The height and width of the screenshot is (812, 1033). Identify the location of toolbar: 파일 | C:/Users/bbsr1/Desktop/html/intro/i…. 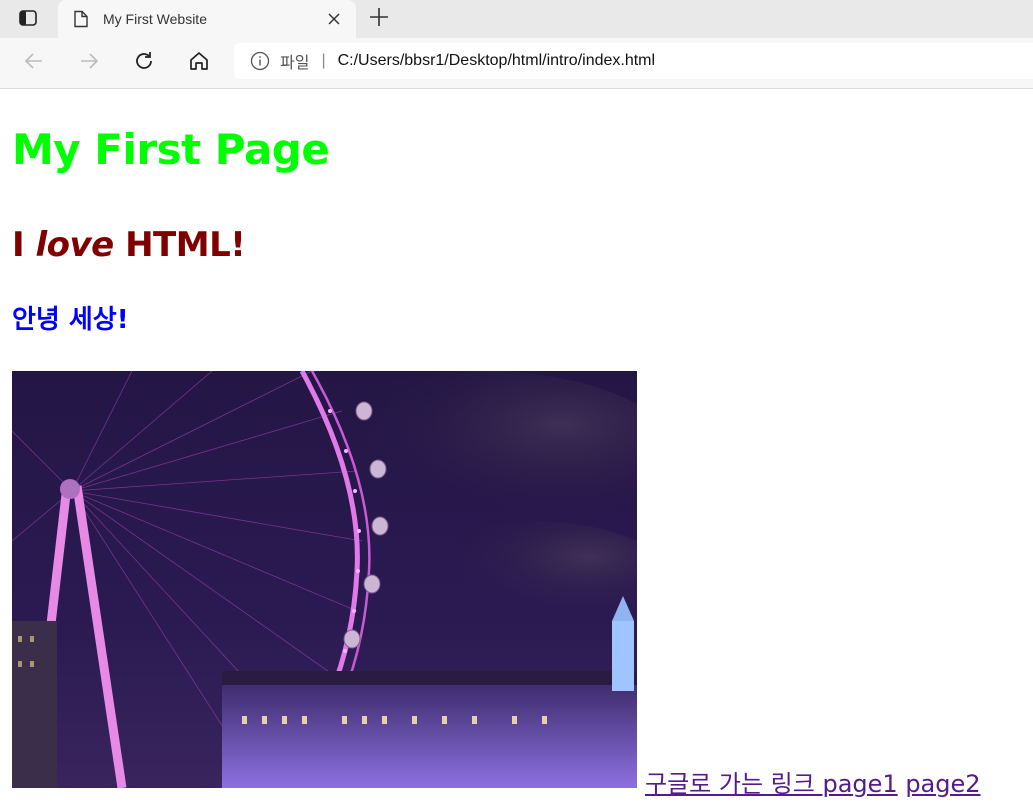
(516, 63).